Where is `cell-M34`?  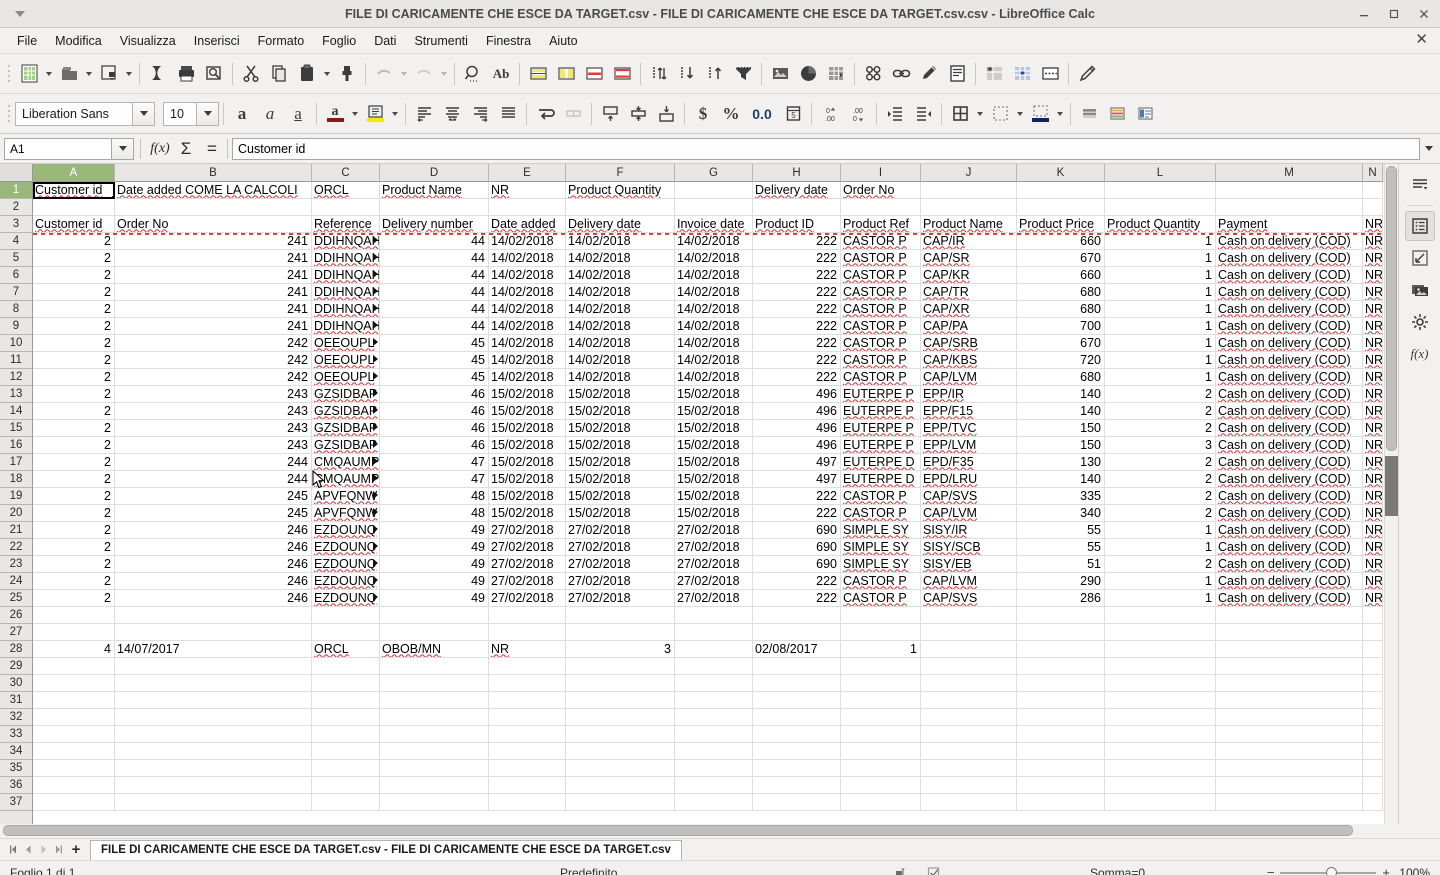 cell-M34 is located at coordinates (1289, 751).